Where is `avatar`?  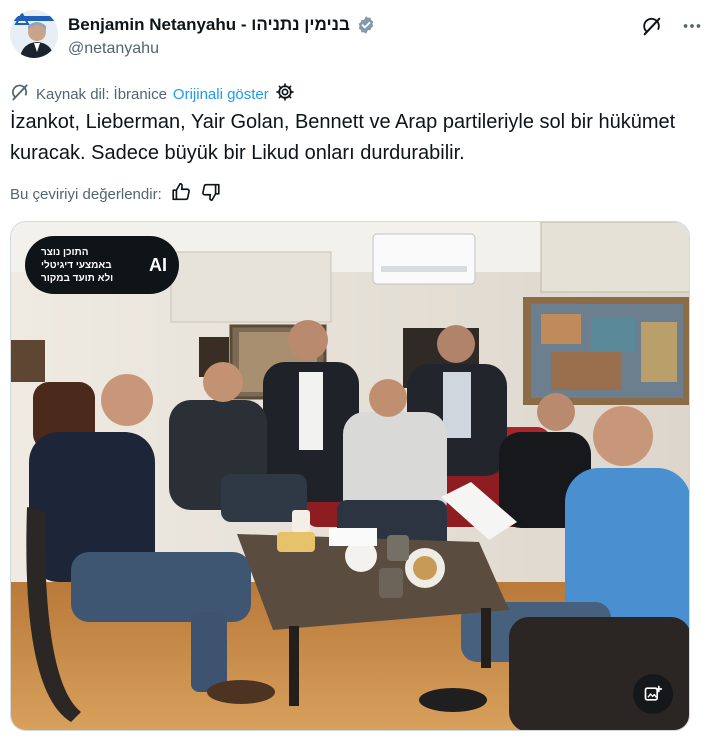
avatar is located at coordinates (34, 34).